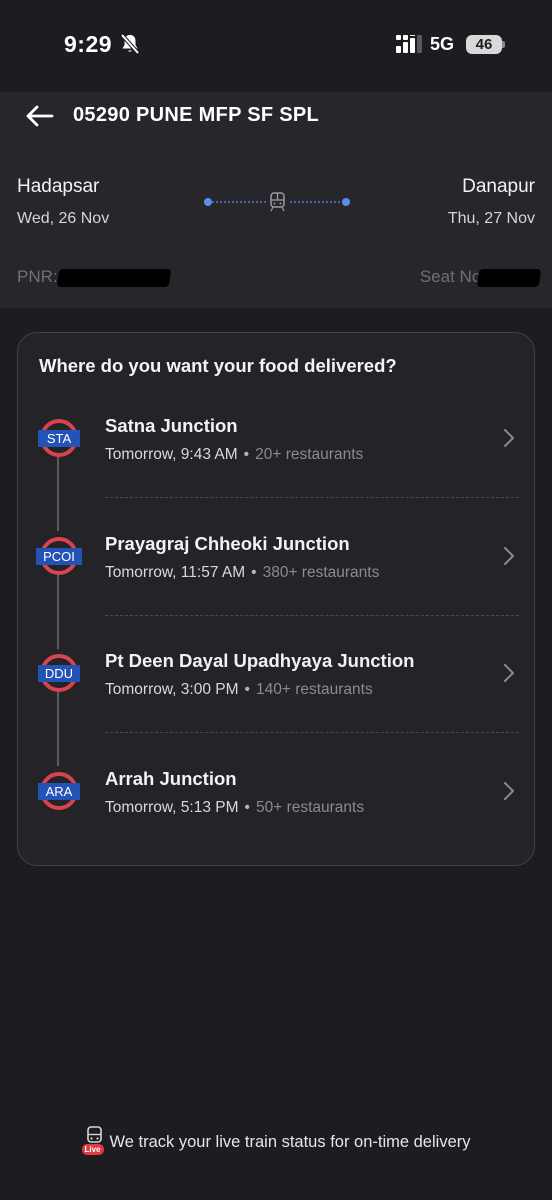  I want to click on restaurant-count: 380+ restaurants, so click(321, 572).